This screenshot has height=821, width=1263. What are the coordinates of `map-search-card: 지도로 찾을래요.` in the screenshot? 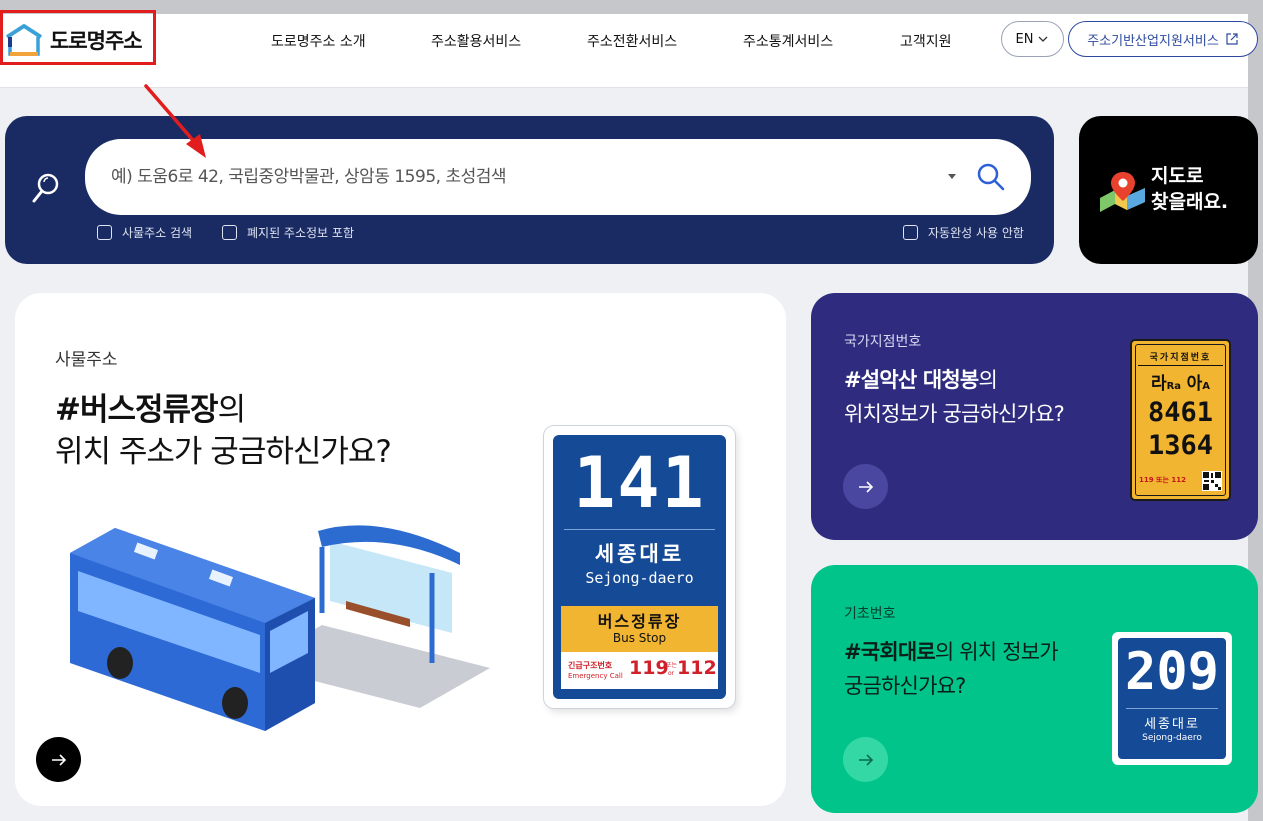 It's located at (1168, 190).